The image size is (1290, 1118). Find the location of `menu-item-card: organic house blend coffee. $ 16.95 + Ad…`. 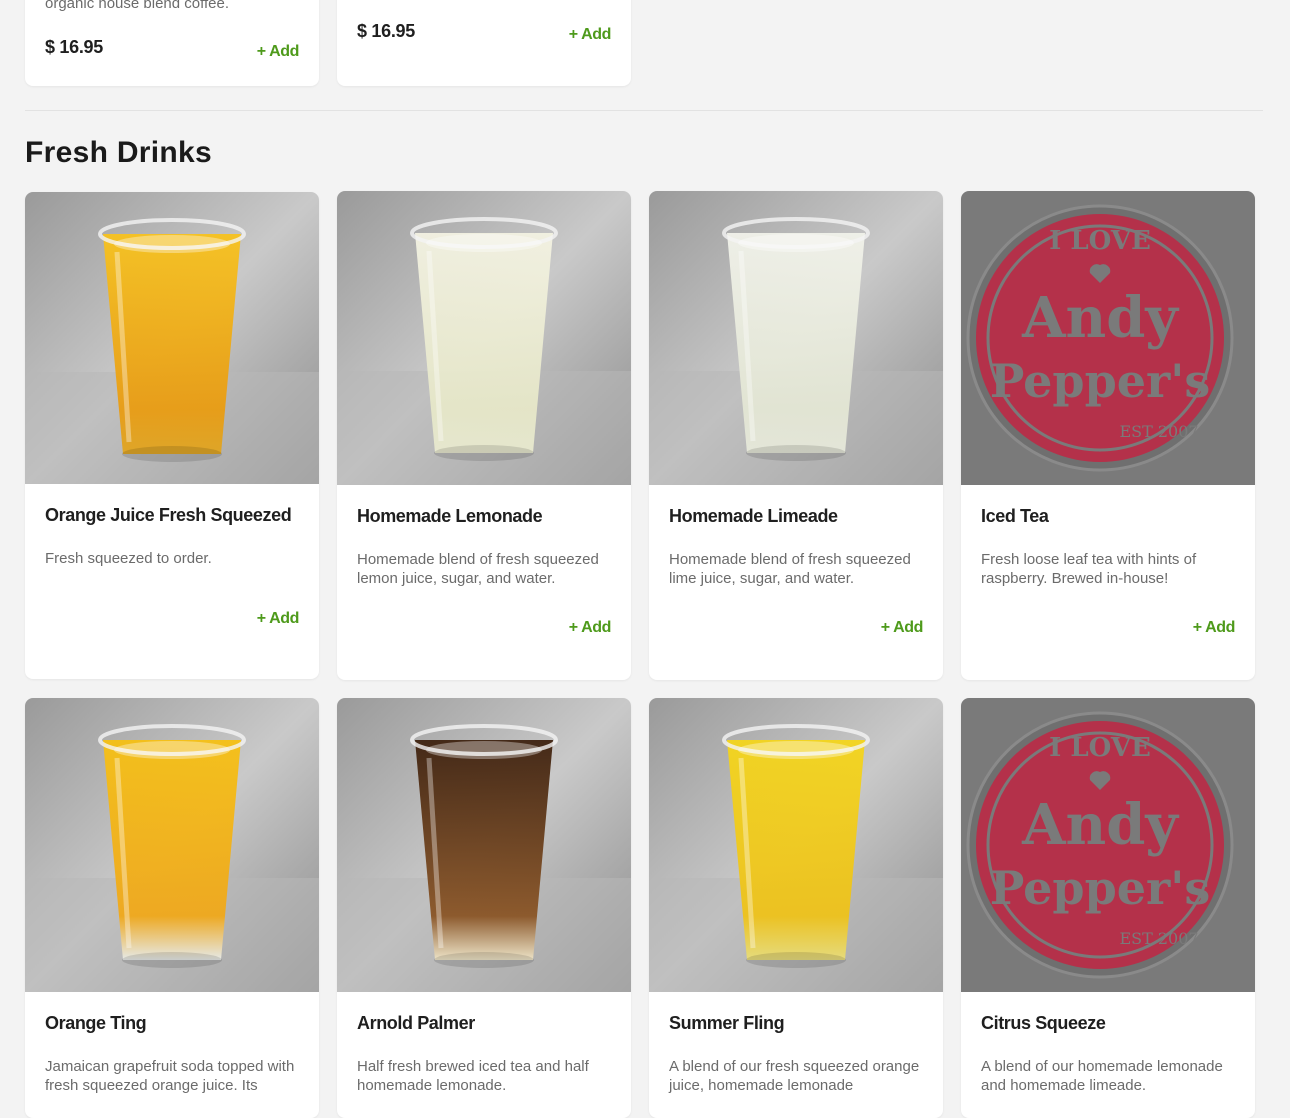

menu-item-card: organic house blend coffee. $ 16.95 + Ad… is located at coordinates (172, 43).